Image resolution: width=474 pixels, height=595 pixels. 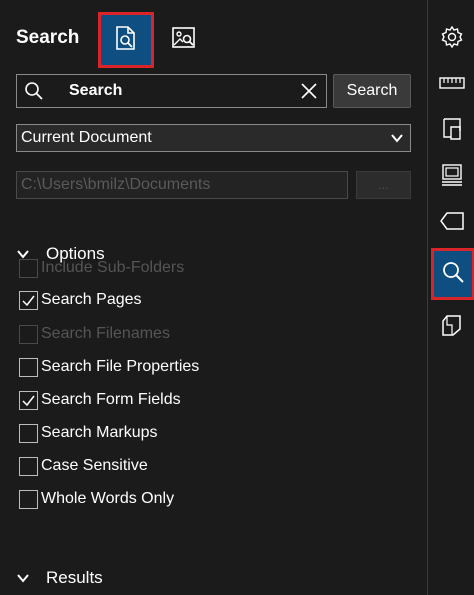 I want to click on rail-shape-button, so click(x=451, y=327).